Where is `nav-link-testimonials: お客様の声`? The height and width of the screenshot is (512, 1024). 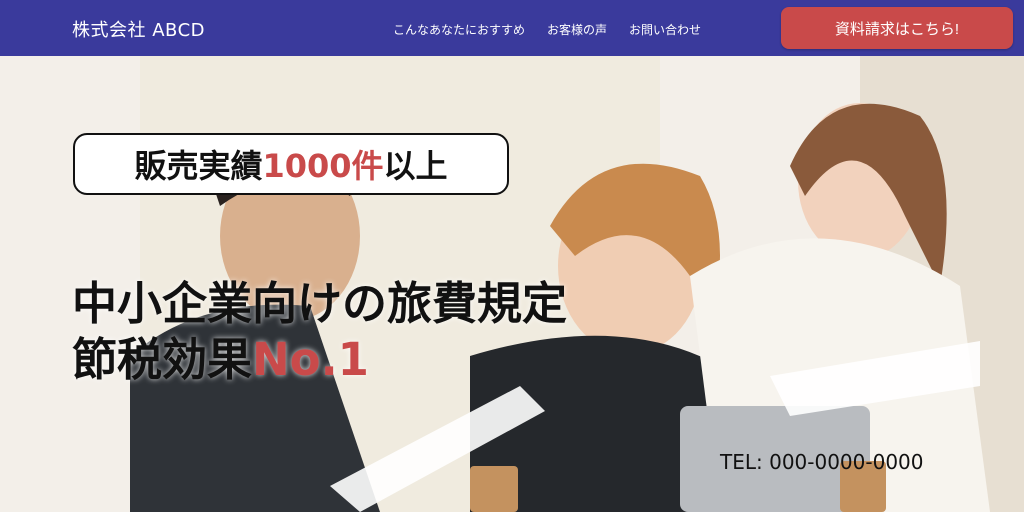 nav-link-testimonials: お客様の声 is located at coordinates (577, 29).